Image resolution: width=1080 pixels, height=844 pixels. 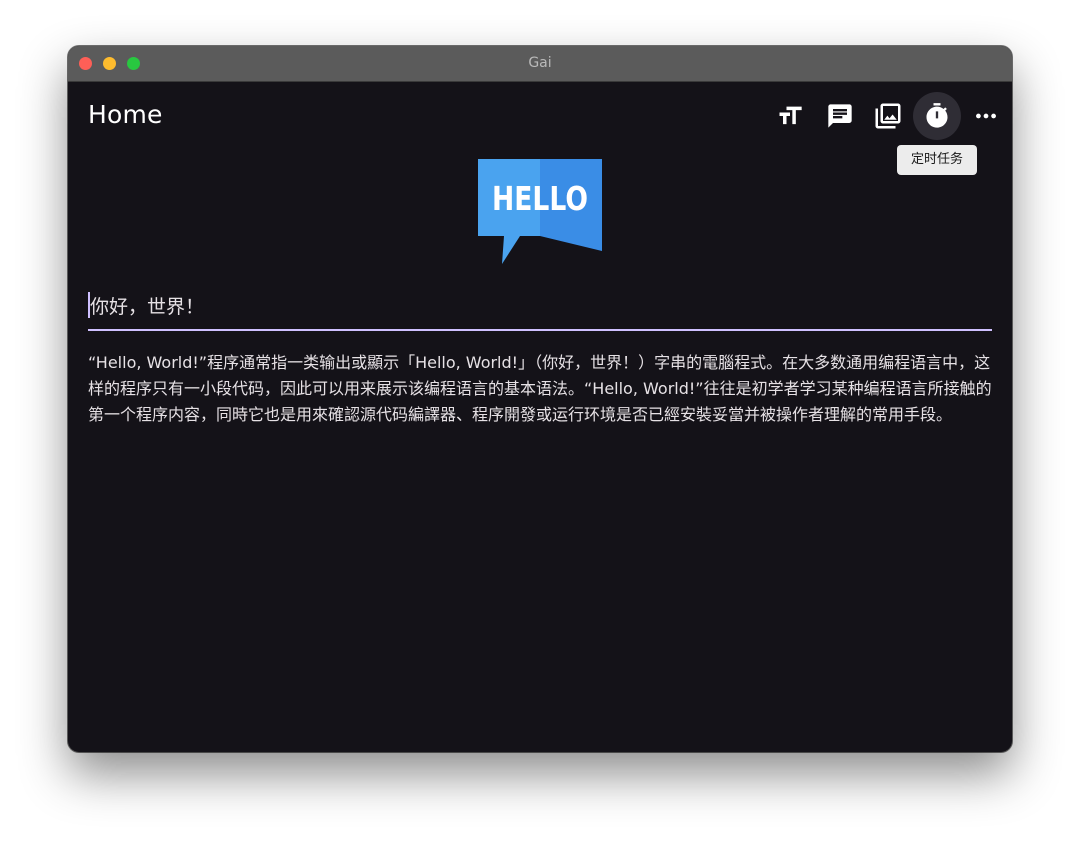 What do you see at coordinates (540, 330) in the screenshot?
I see `input-underline` at bounding box center [540, 330].